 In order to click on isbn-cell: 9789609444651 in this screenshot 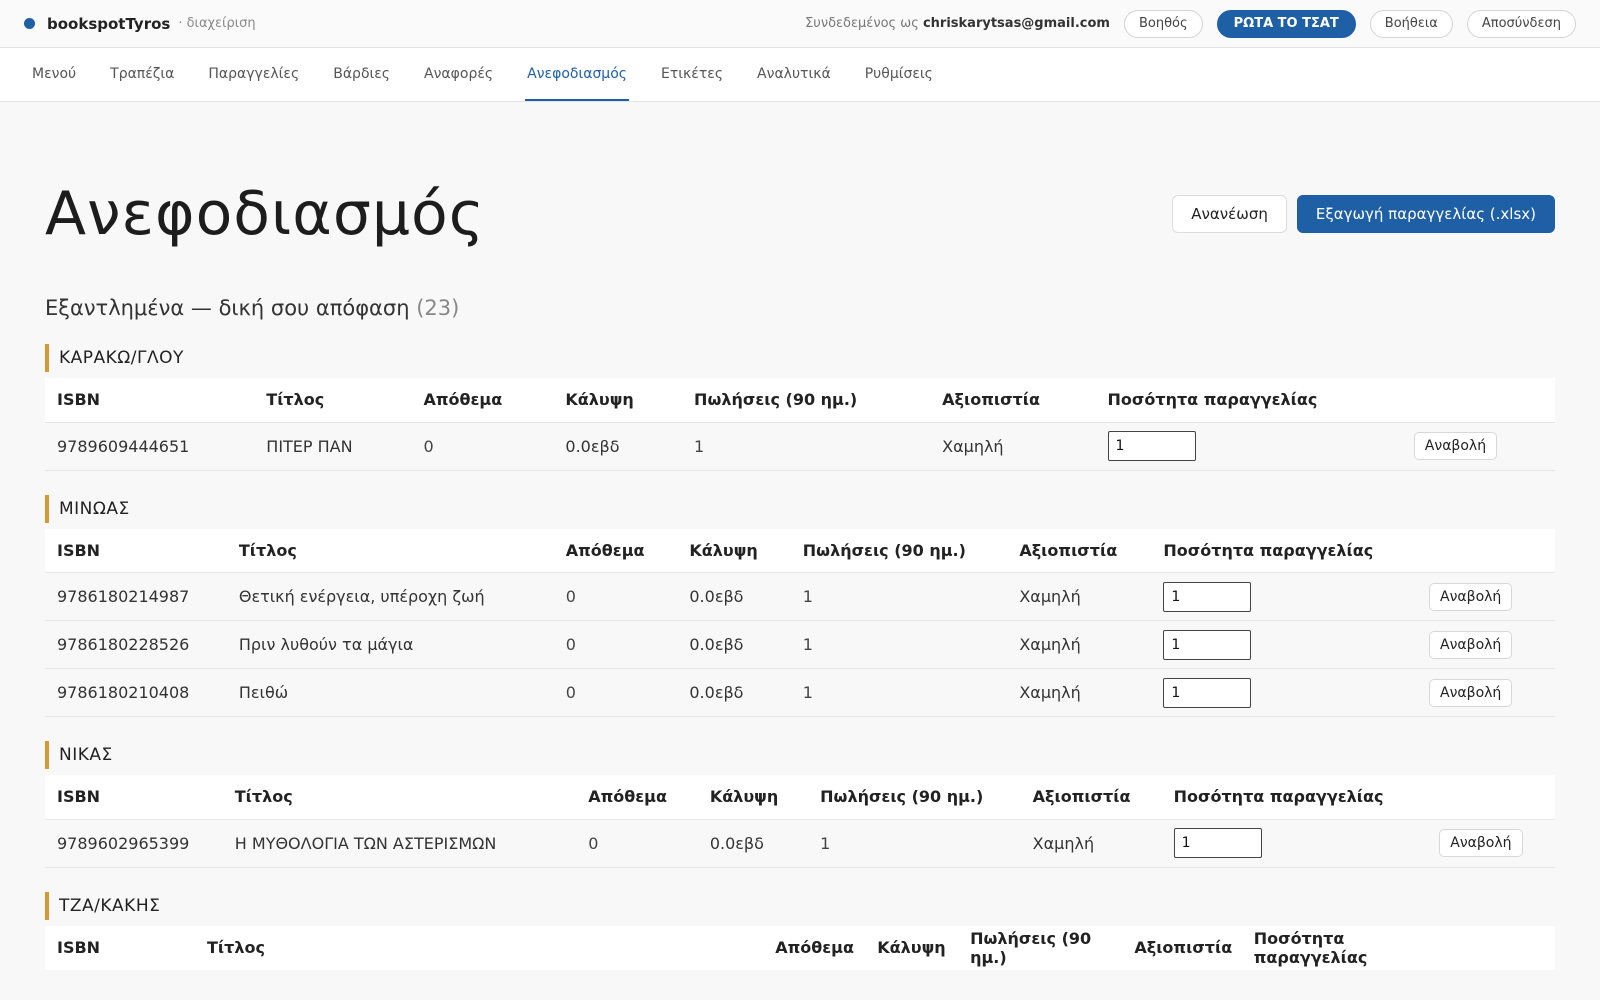, I will do `click(150, 446)`.